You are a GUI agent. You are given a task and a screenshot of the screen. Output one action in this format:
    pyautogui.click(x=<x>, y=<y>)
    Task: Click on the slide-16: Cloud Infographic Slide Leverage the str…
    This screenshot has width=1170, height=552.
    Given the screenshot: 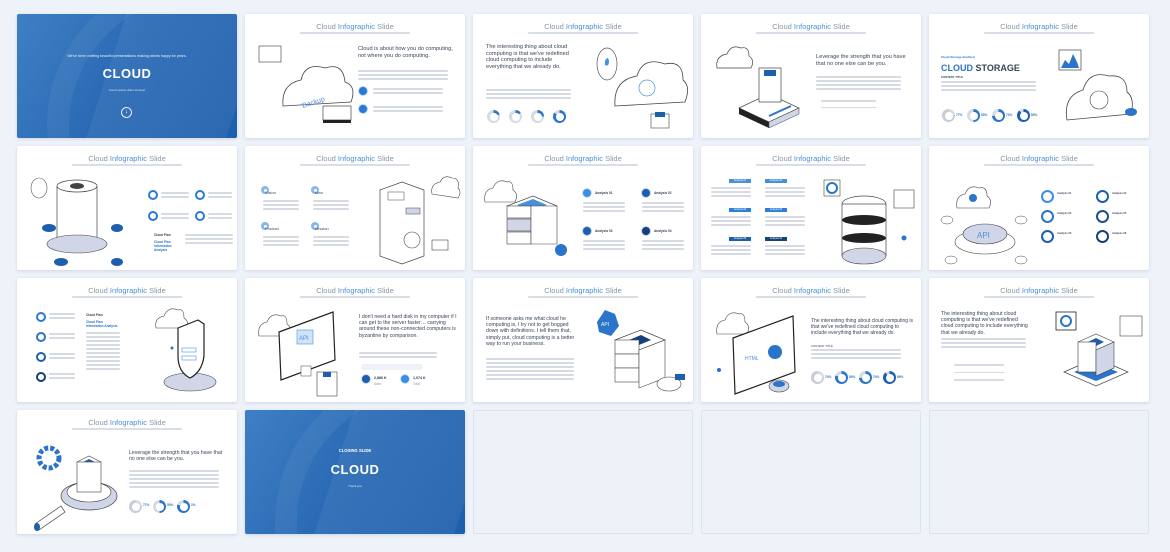 What is the action you would take?
    pyautogui.click(x=127, y=472)
    